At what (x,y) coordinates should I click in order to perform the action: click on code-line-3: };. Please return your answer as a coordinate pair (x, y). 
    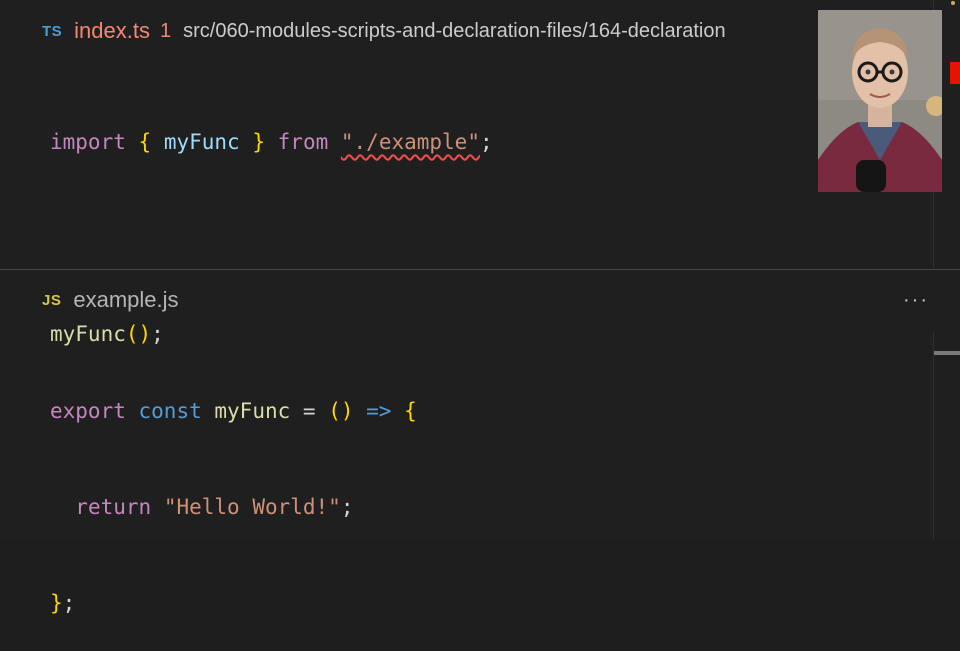
    Looking at the image, I should click on (233, 603).